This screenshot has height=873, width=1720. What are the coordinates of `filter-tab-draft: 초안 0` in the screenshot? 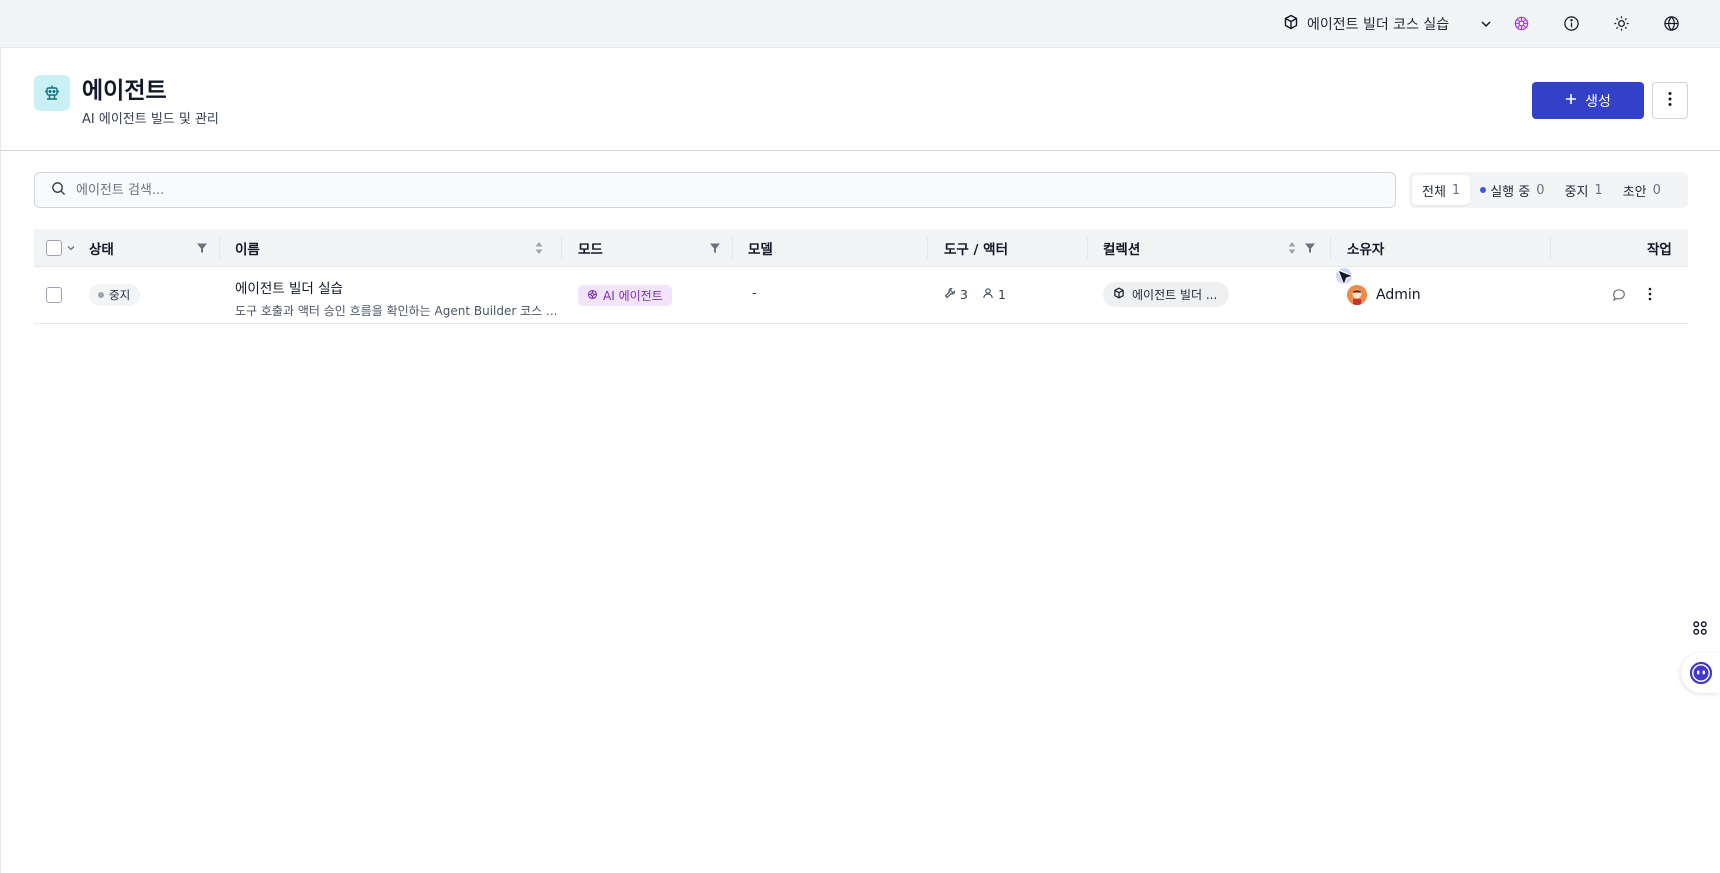 It's located at (1642, 190).